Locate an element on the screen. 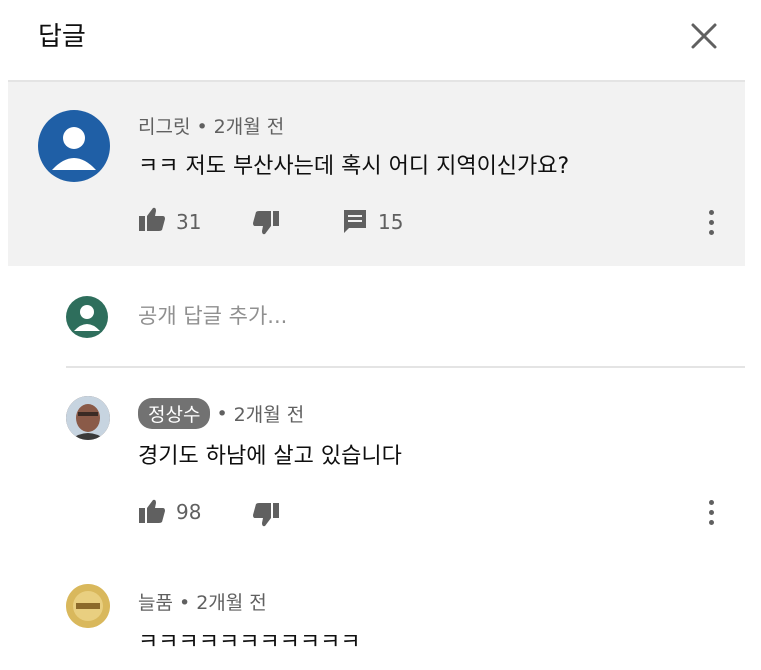  add-reply-divider is located at coordinates (405, 367).